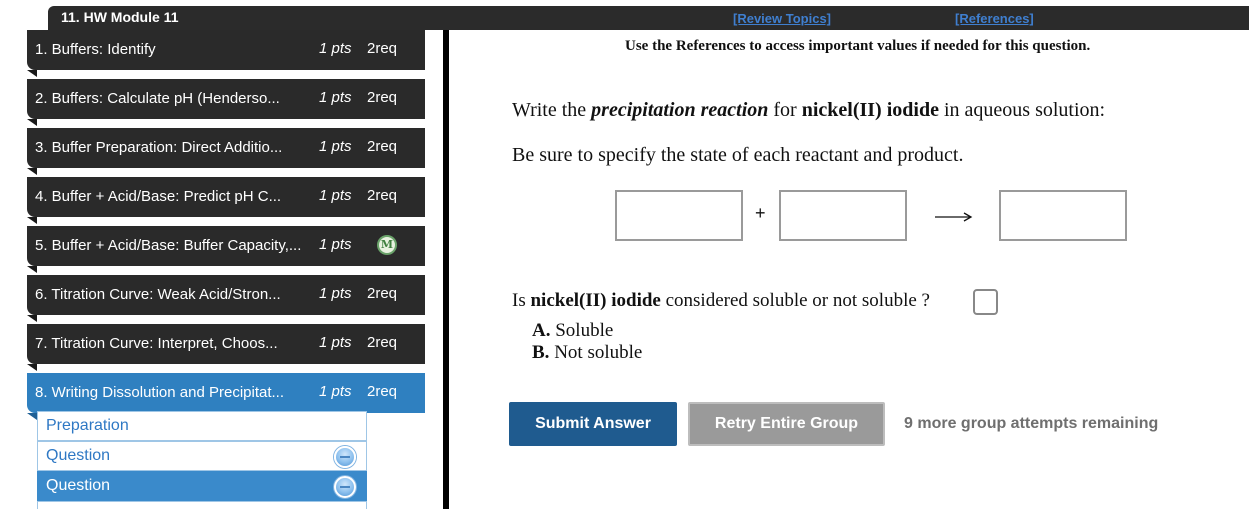 This screenshot has height=509, width=1249. I want to click on retry-group-button: Retry Entire Group, so click(786, 424).